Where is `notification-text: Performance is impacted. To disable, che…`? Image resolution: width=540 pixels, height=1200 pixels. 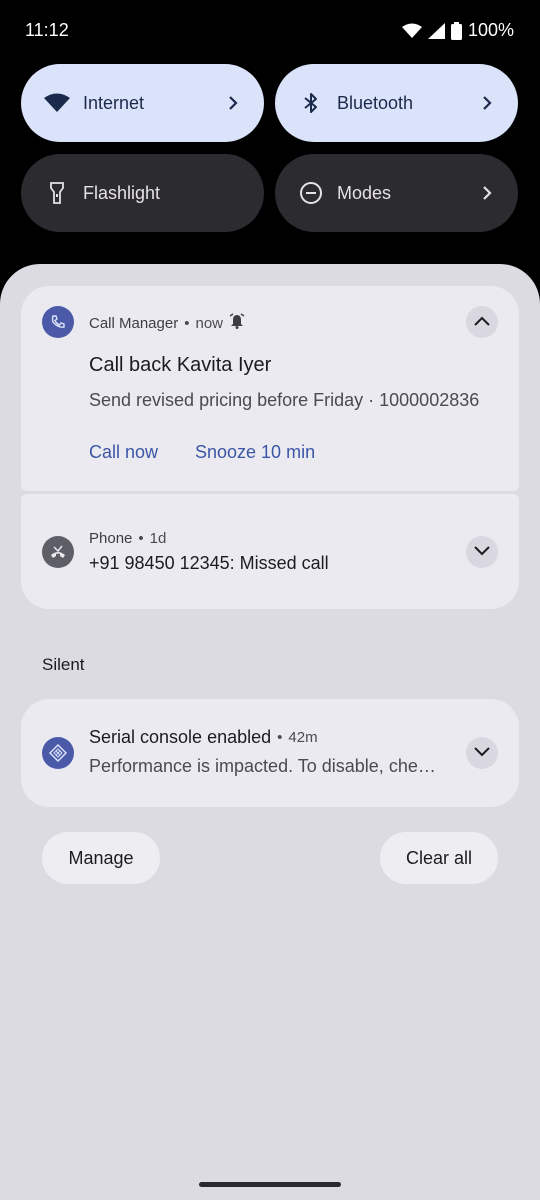 notification-text: Performance is impacted. To disable, che… is located at coordinates (262, 766).